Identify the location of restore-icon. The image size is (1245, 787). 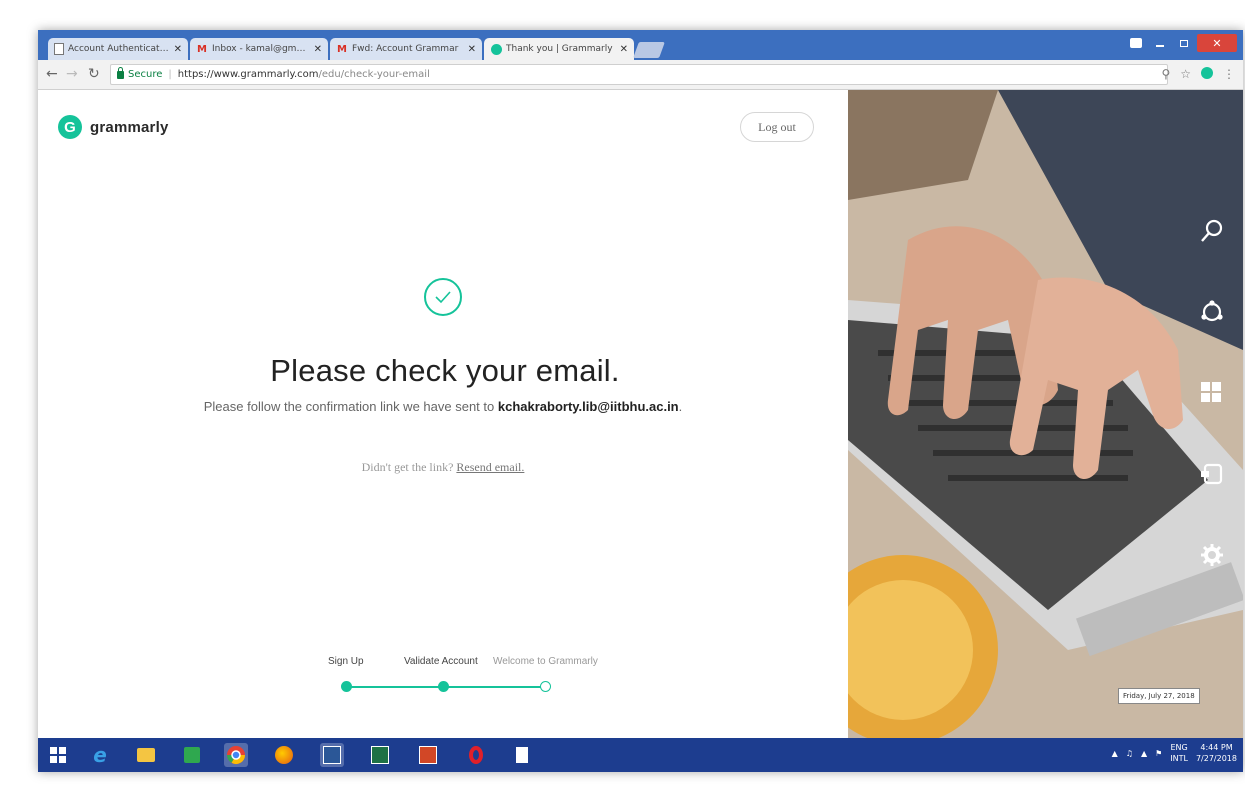
(1184, 43).